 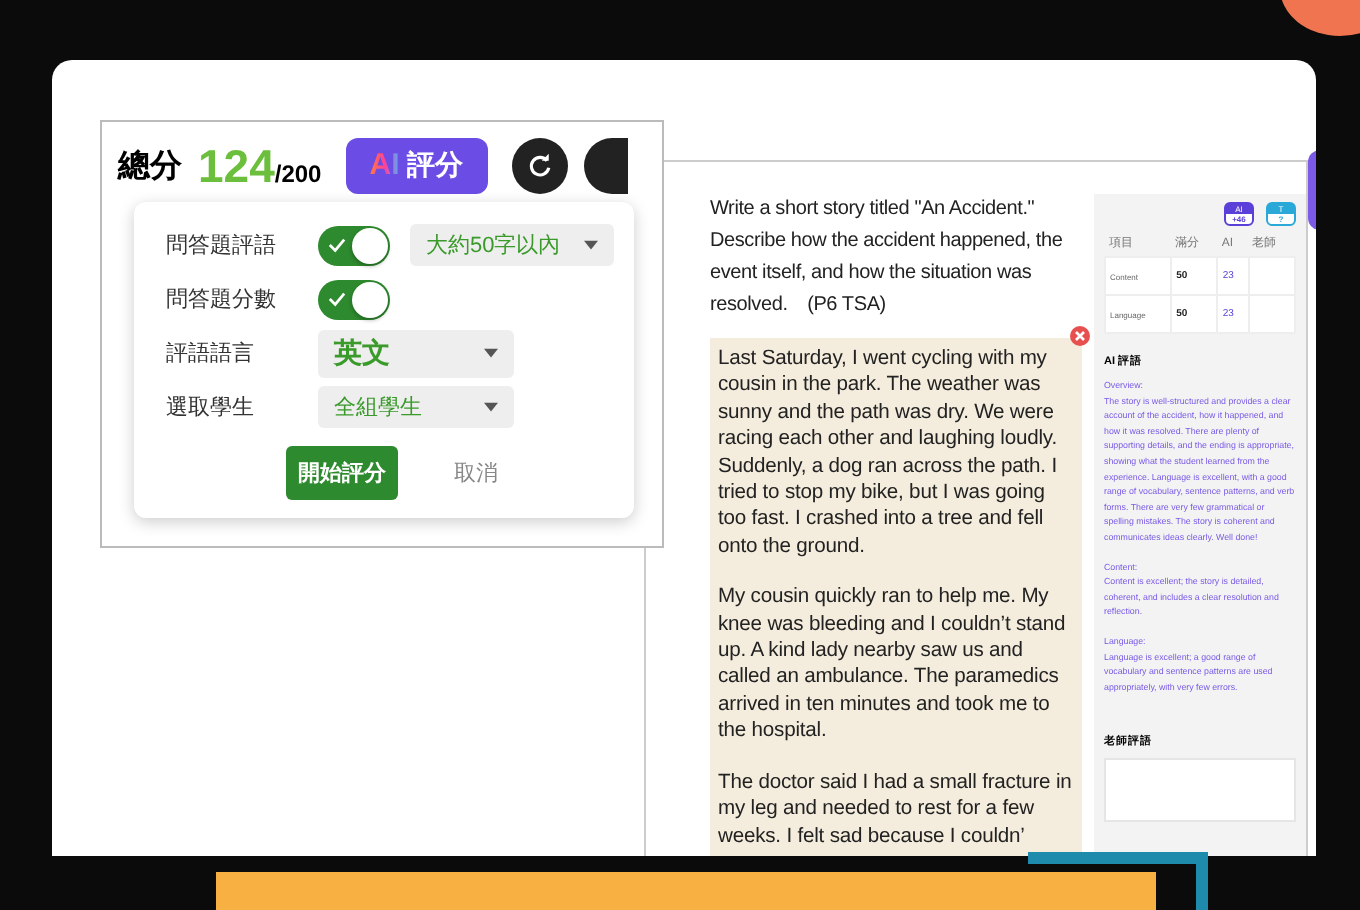 I want to click on setting-label: 選取學生, so click(x=211, y=408).